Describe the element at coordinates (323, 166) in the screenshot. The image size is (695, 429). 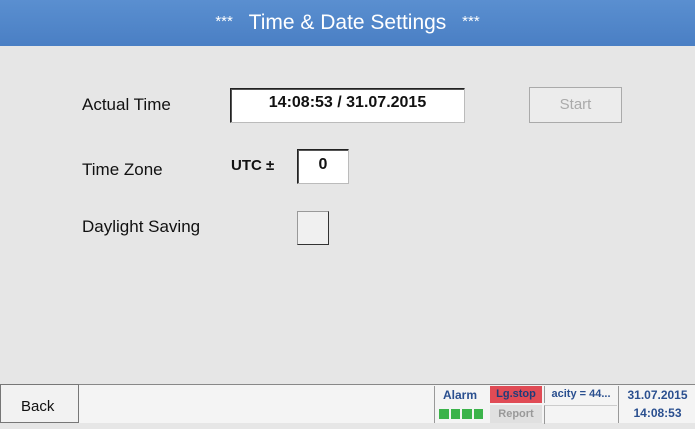
I see `time-zone-field: 0` at that location.